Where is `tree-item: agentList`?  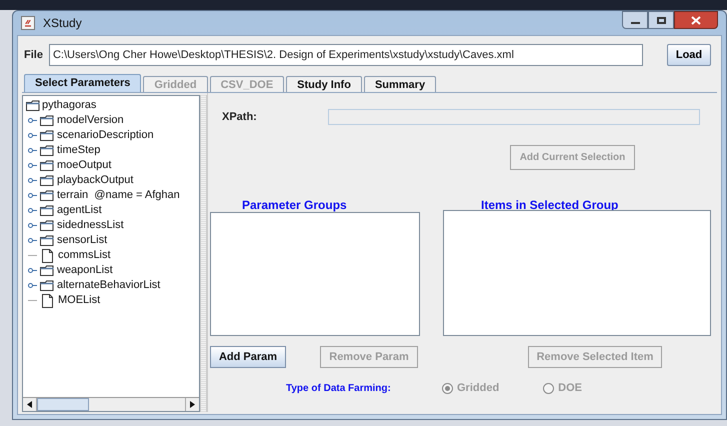
tree-item: agentList is located at coordinates (79, 210).